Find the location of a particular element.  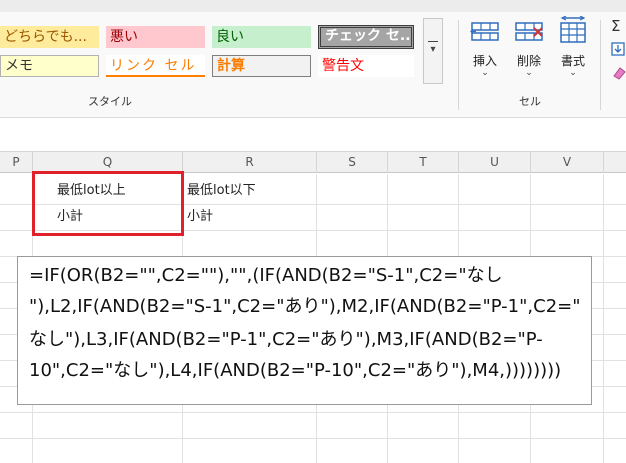

ribbon-top-strip is located at coordinates (313, 6).